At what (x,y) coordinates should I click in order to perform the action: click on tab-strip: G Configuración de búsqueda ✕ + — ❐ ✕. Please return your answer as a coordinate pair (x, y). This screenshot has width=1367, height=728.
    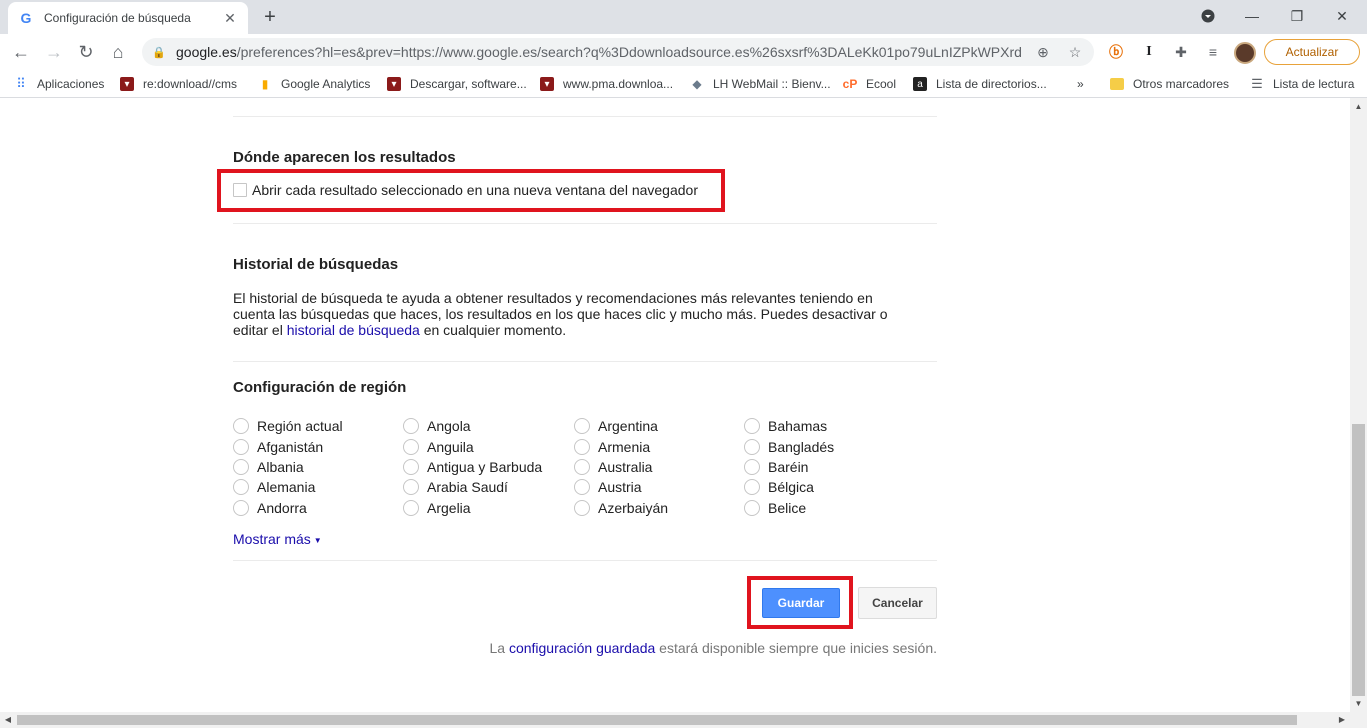
    Looking at the image, I should click on (683, 17).